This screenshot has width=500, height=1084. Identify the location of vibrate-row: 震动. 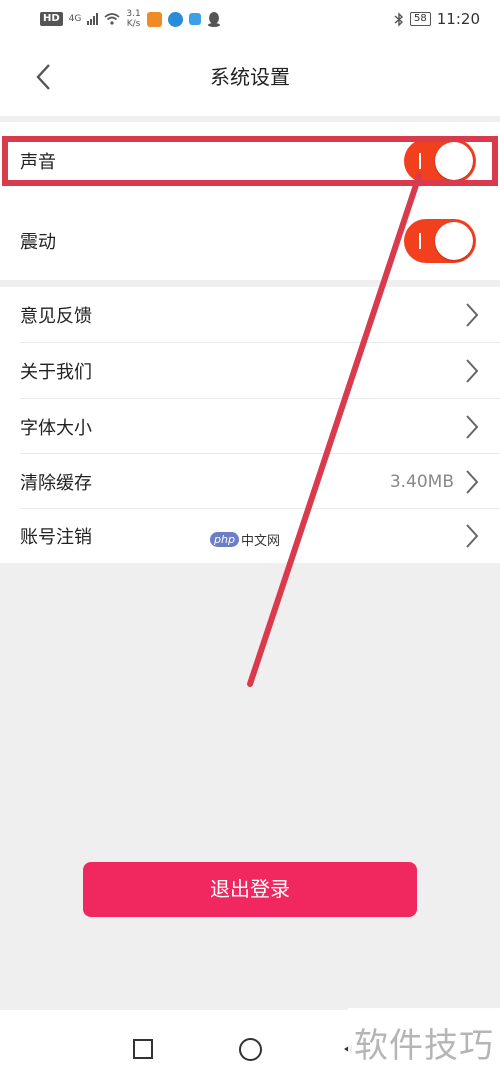
(250, 241).